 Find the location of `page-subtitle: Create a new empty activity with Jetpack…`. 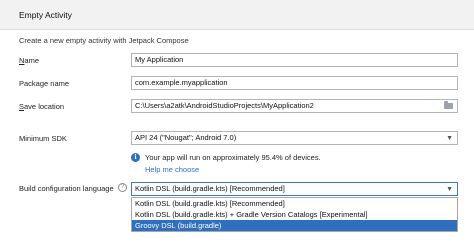

page-subtitle: Create a new empty activity with Jetpack… is located at coordinates (104, 40).